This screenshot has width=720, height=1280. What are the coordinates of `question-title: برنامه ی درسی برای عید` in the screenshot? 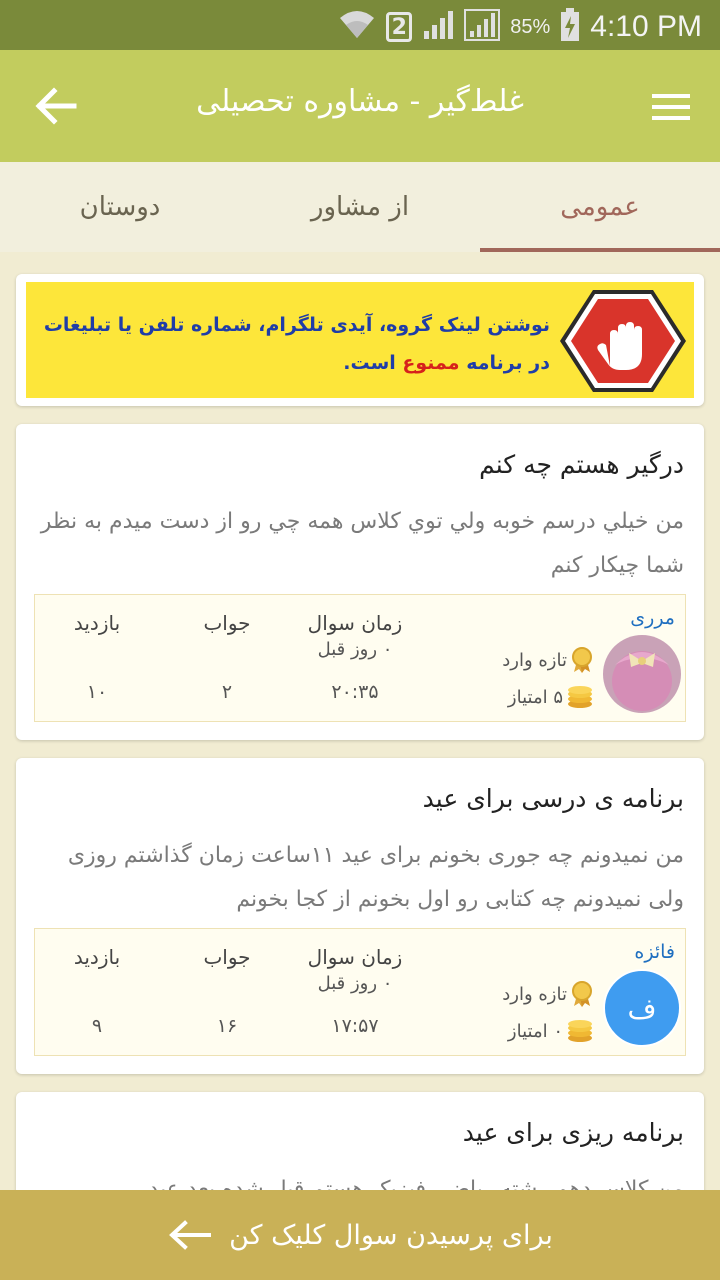 It's located at (553, 798).